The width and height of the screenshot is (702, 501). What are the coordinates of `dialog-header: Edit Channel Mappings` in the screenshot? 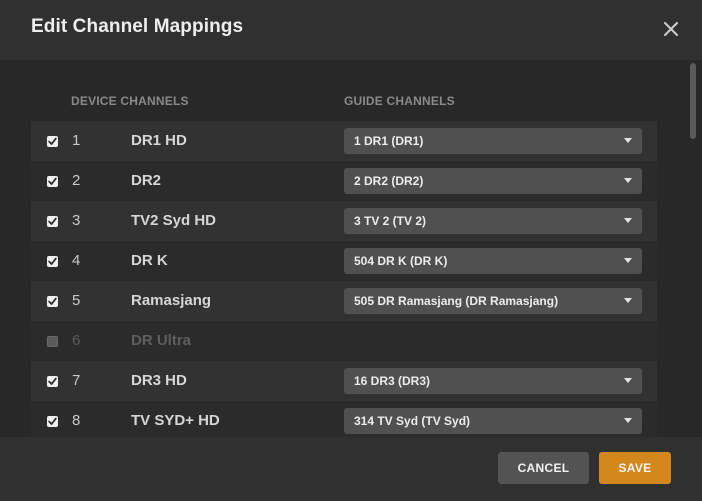 It's located at (351, 30).